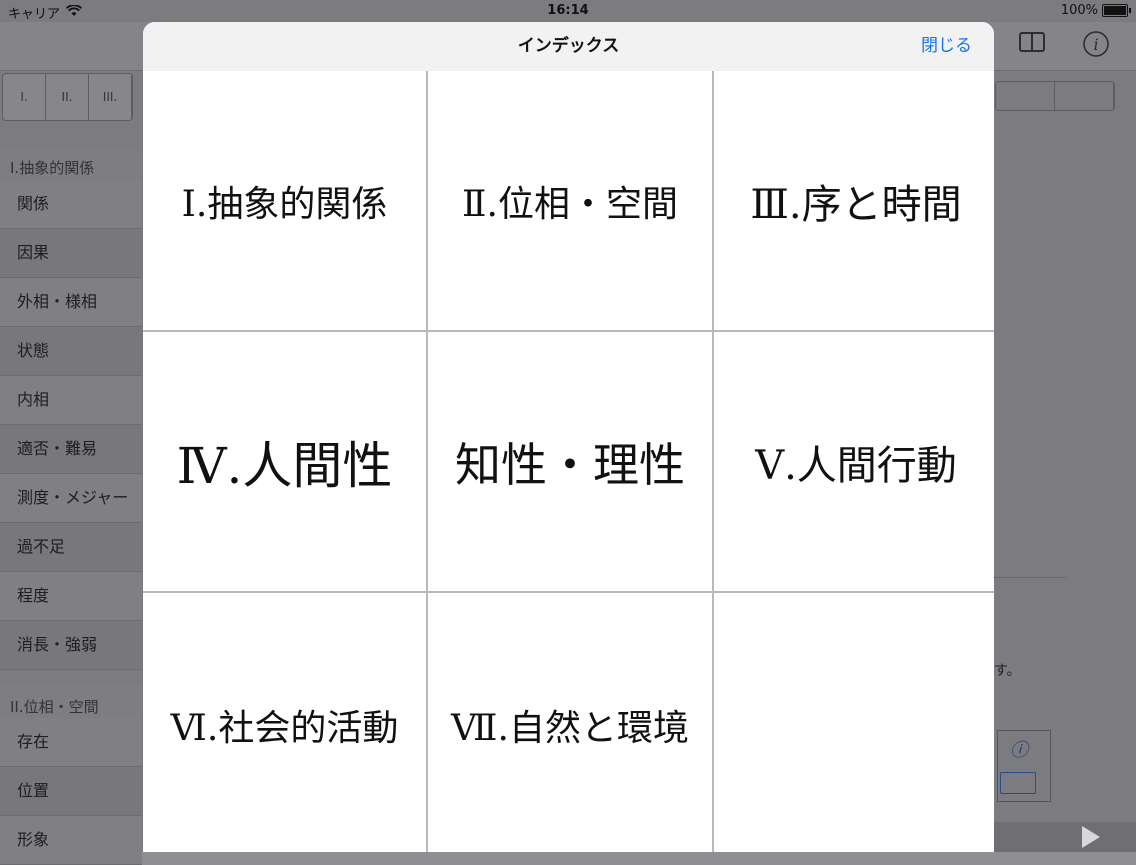  Describe the element at coordinates (1032, 45) in the screenshot. I see `book-icon` at that location.